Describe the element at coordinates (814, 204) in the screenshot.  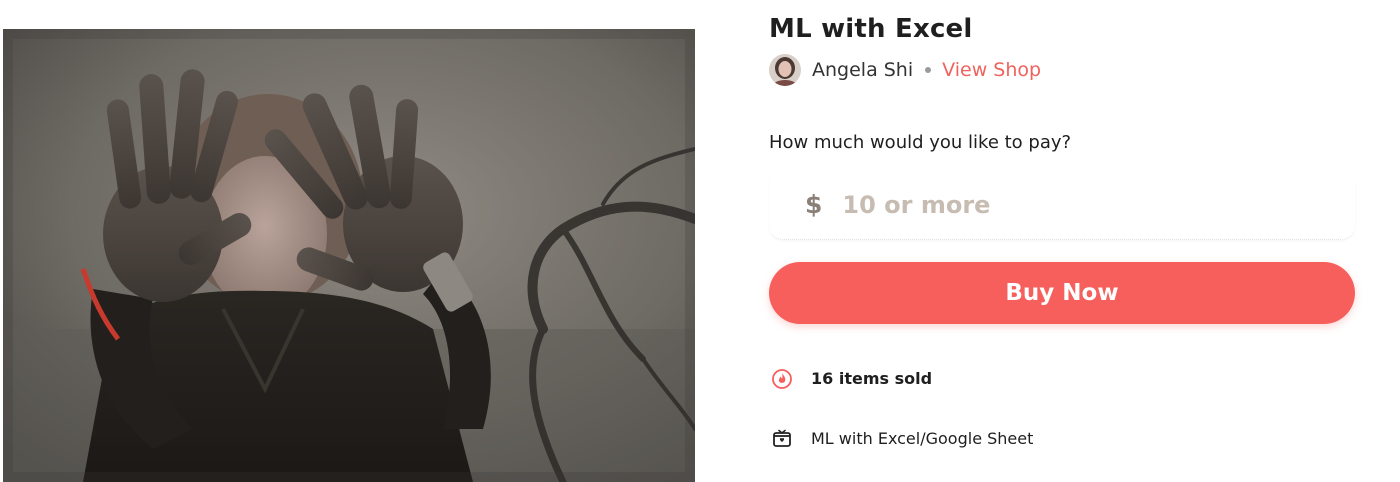
I see `currency-symbol: $` at that location.